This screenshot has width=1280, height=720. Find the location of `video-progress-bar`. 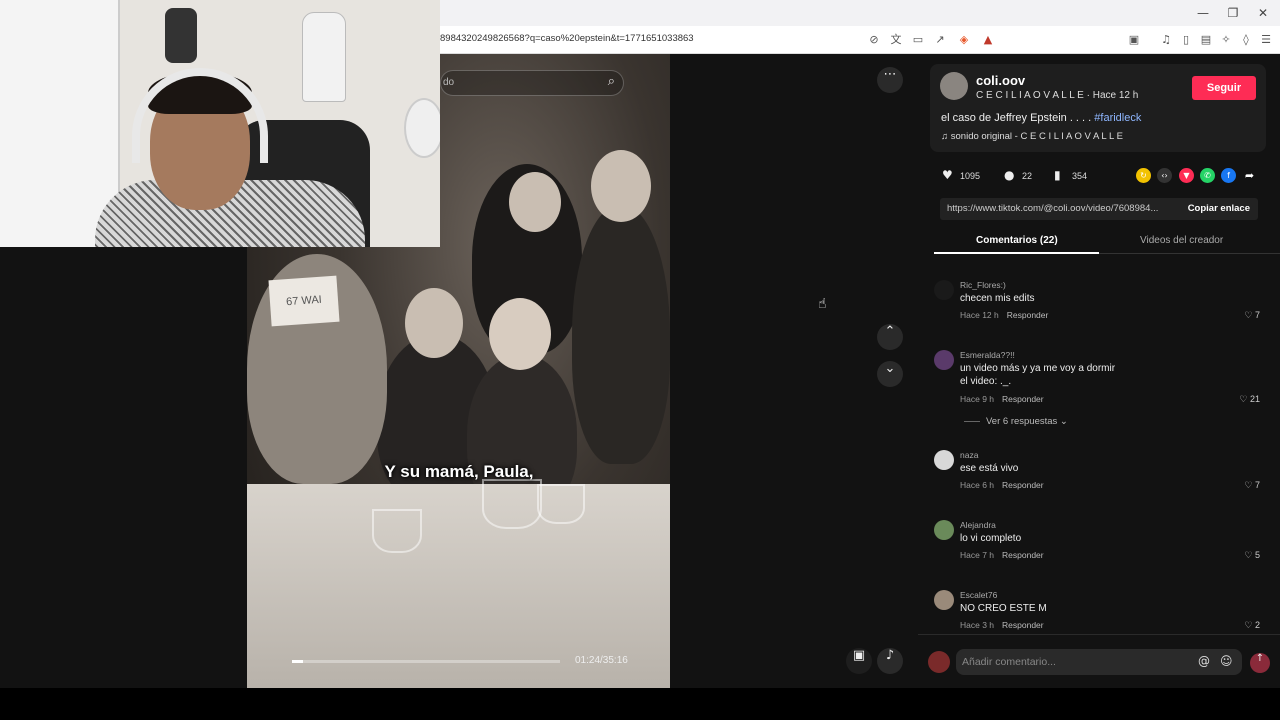

video-progress-bar is located at coordinates (426, 661).